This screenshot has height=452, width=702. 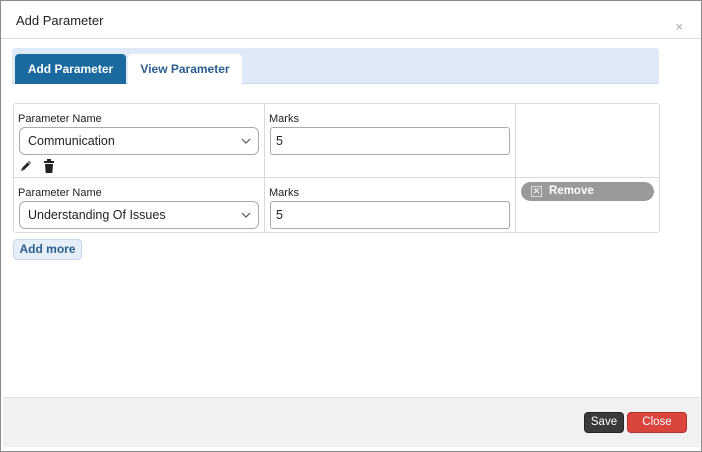 I want to click on tab-view-parameter: View Parameter, so click(x=185, y=69).